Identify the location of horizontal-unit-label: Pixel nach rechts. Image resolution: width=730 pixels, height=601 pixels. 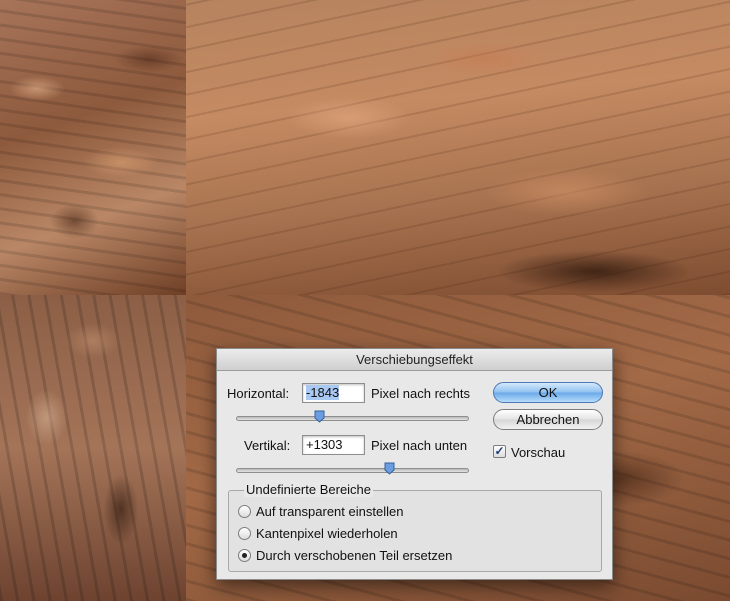
(420, 393).